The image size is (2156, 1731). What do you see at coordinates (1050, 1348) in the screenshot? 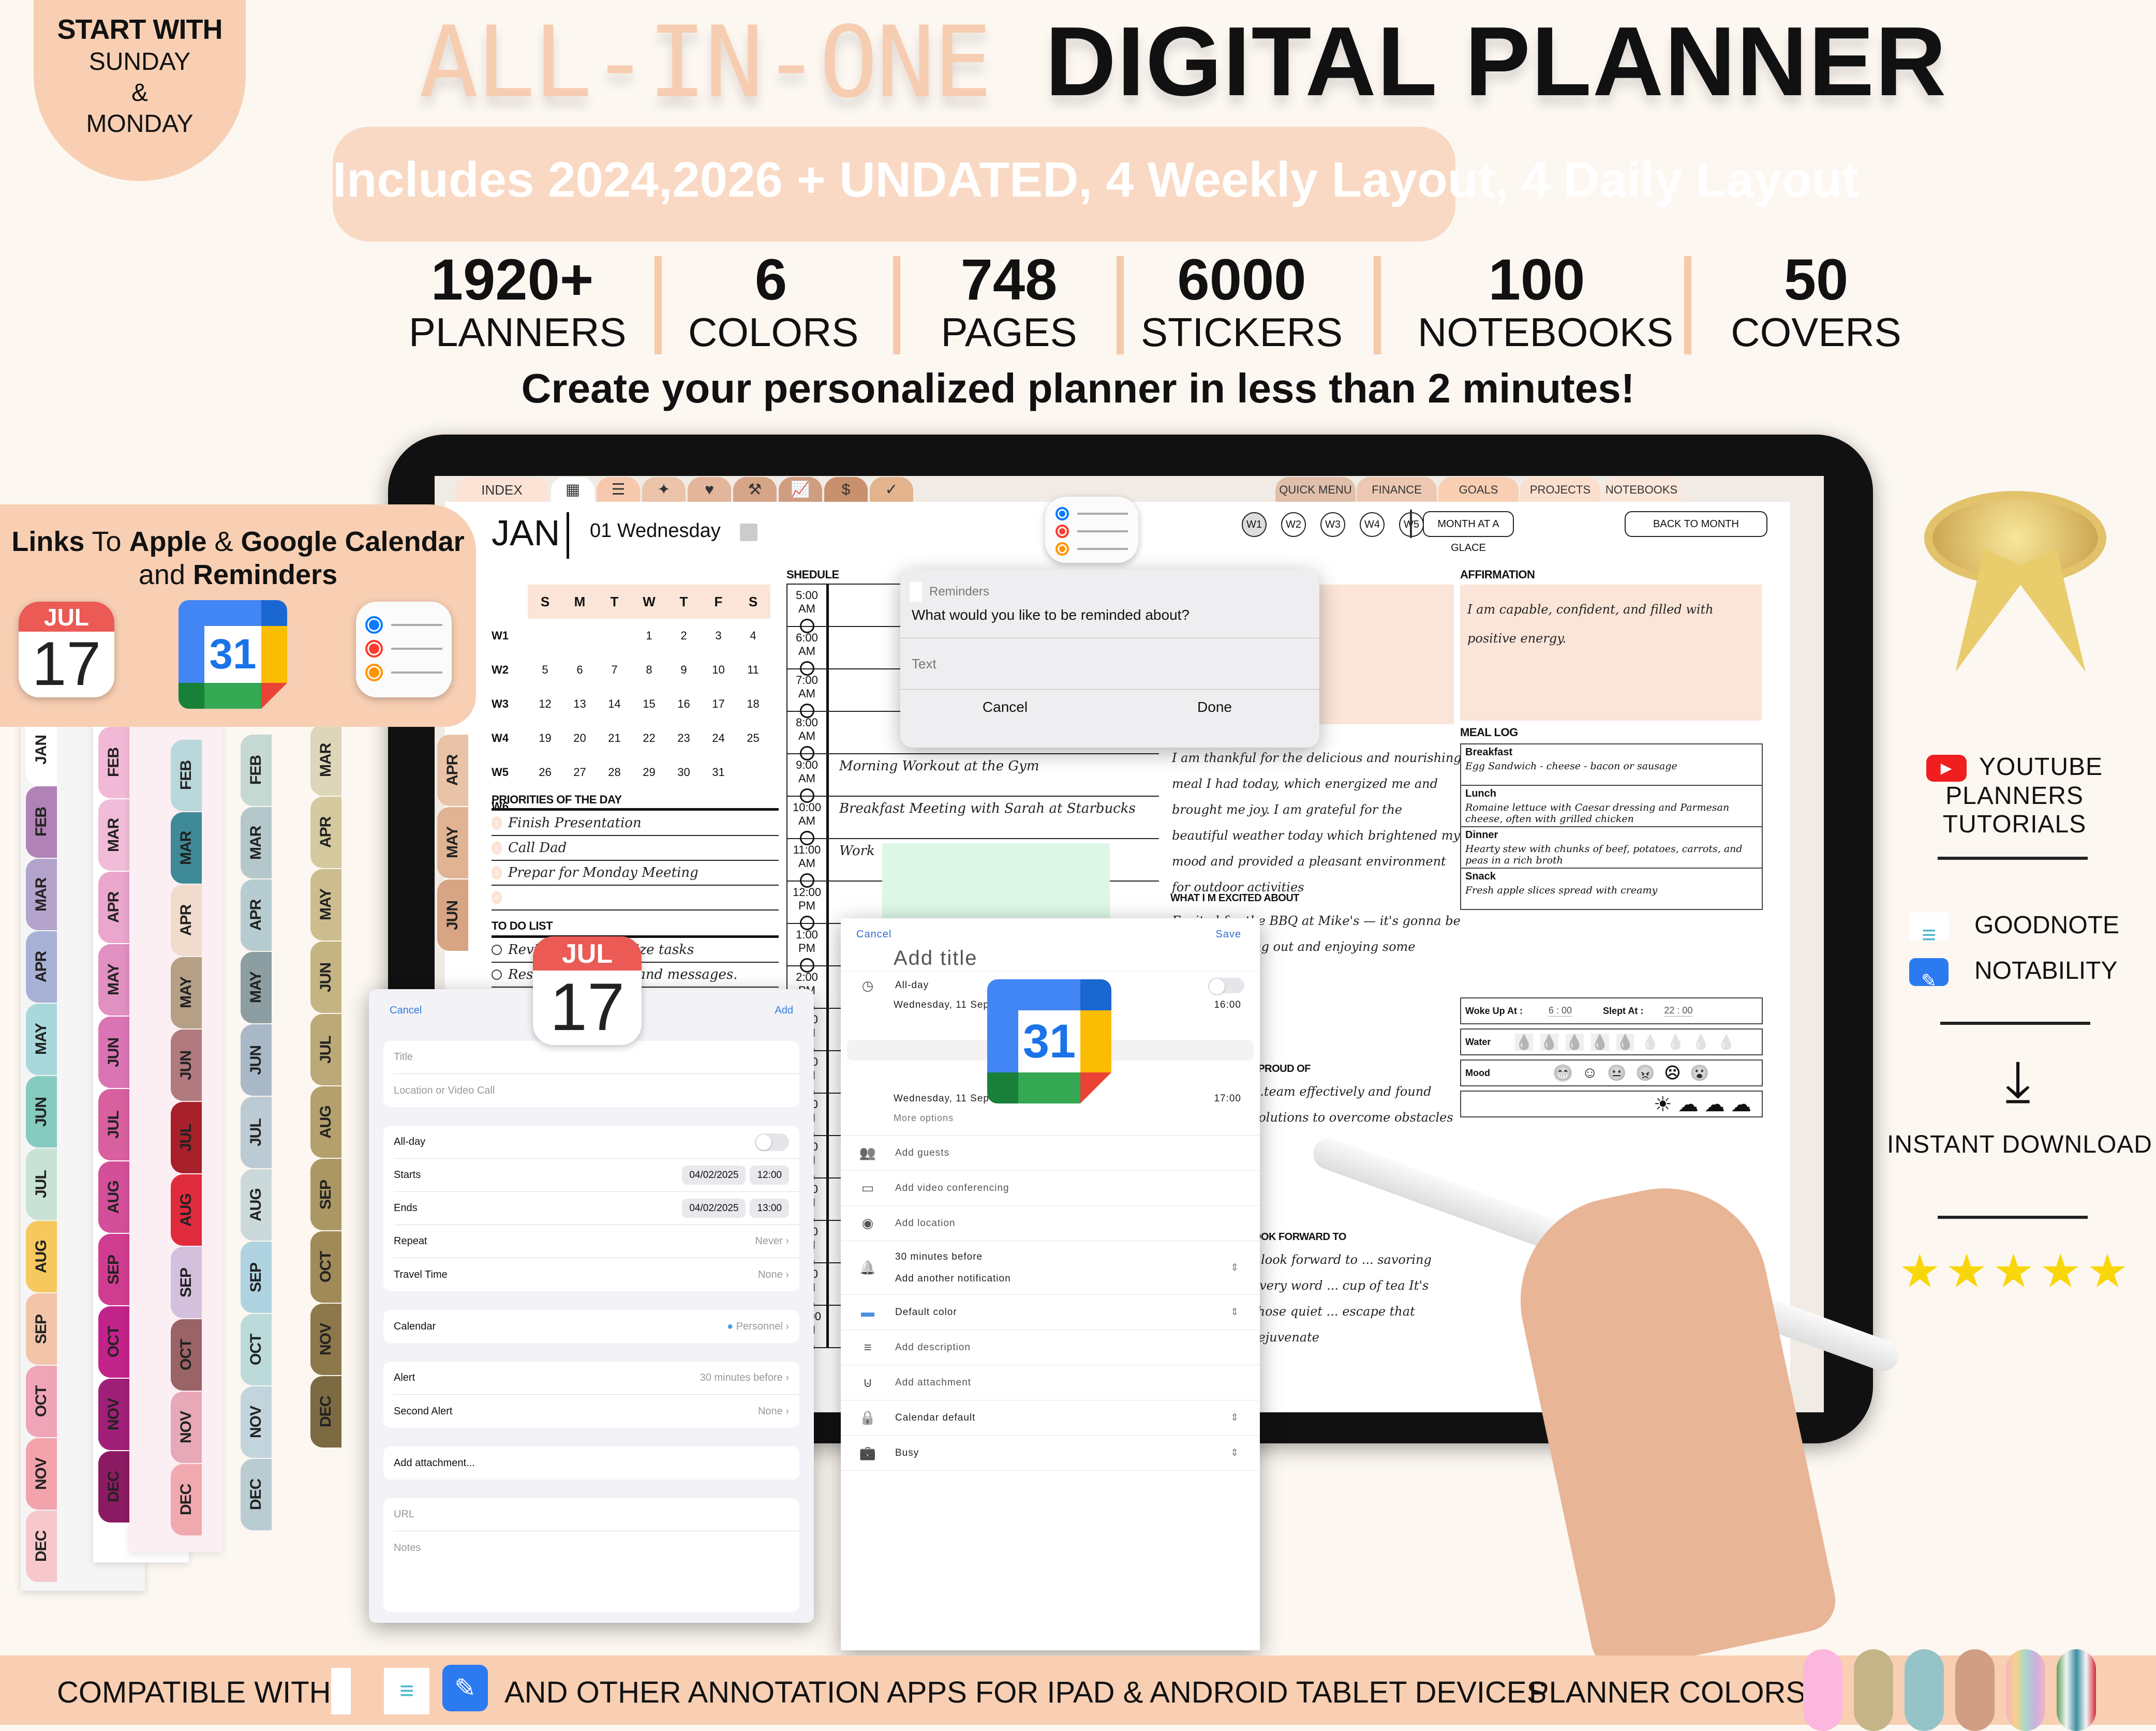
I see `add-description-row: ≡ Add description` at bounding box center [1050, 1348].